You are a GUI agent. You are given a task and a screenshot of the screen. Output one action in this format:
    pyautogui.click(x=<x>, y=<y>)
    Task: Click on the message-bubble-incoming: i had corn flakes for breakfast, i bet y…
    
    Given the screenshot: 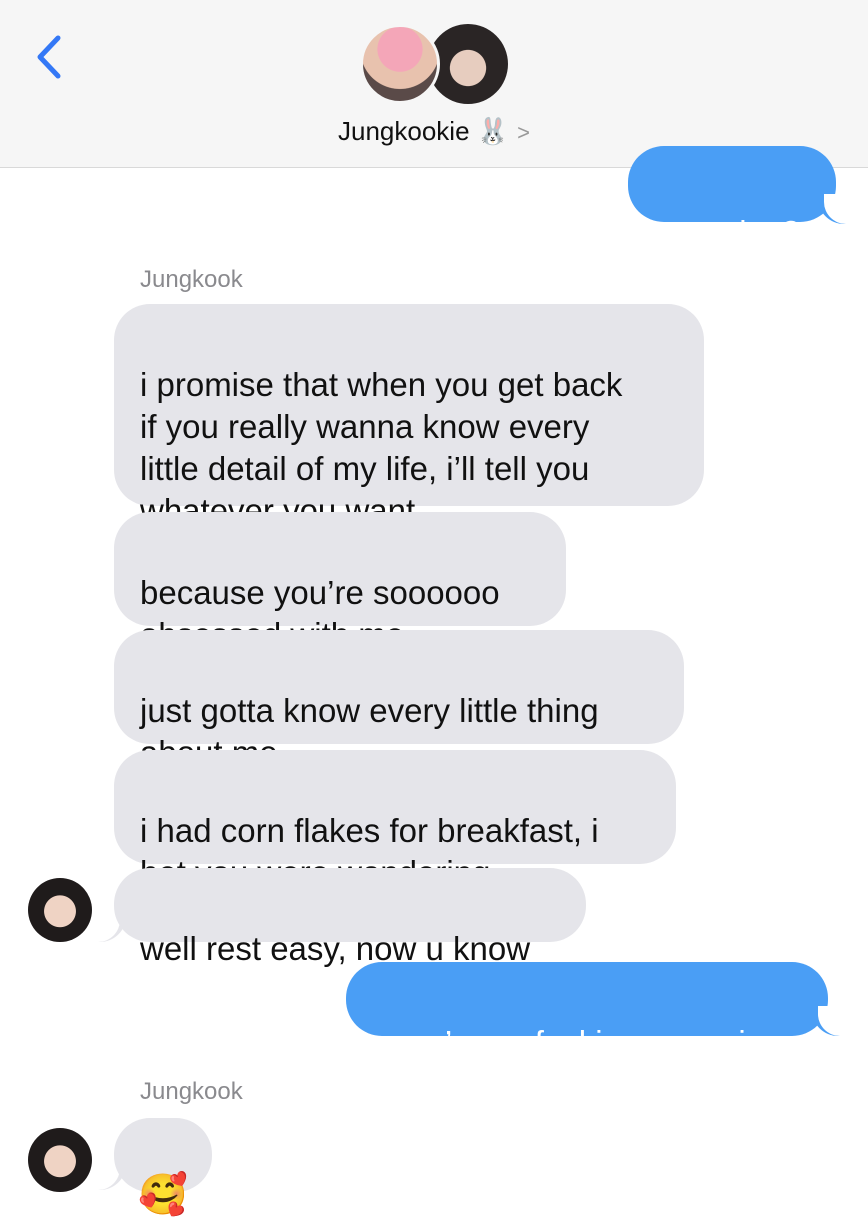 What is the action you would take?
    pyautogui.click(x=395, y=820)
    